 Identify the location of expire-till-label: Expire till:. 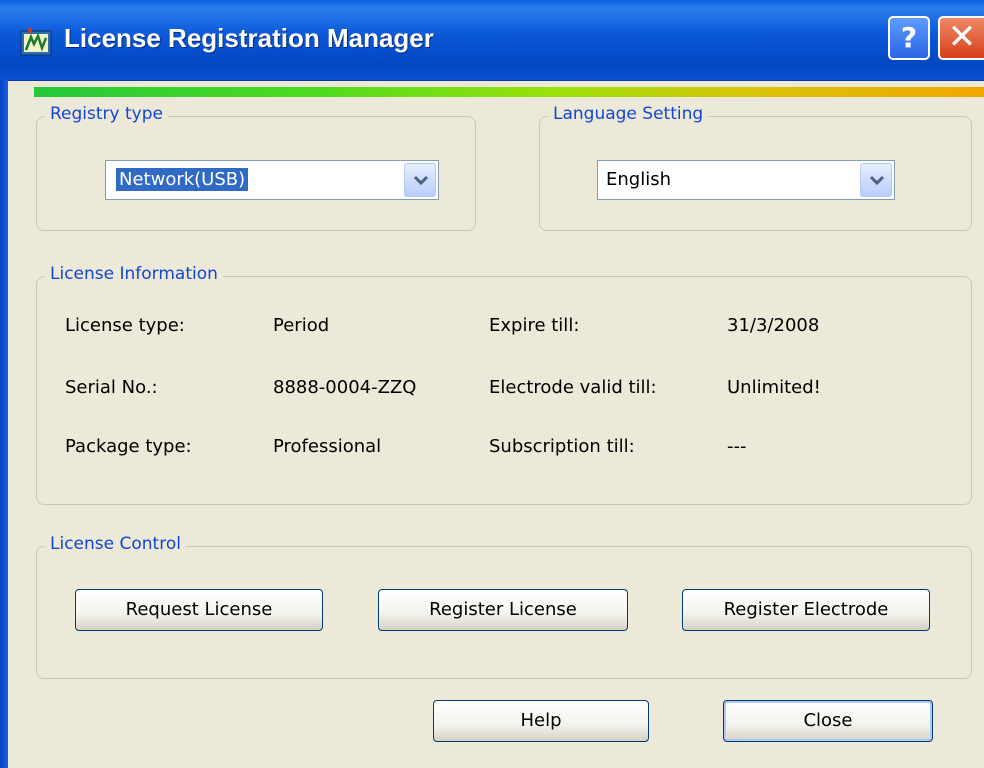
(534, 325).